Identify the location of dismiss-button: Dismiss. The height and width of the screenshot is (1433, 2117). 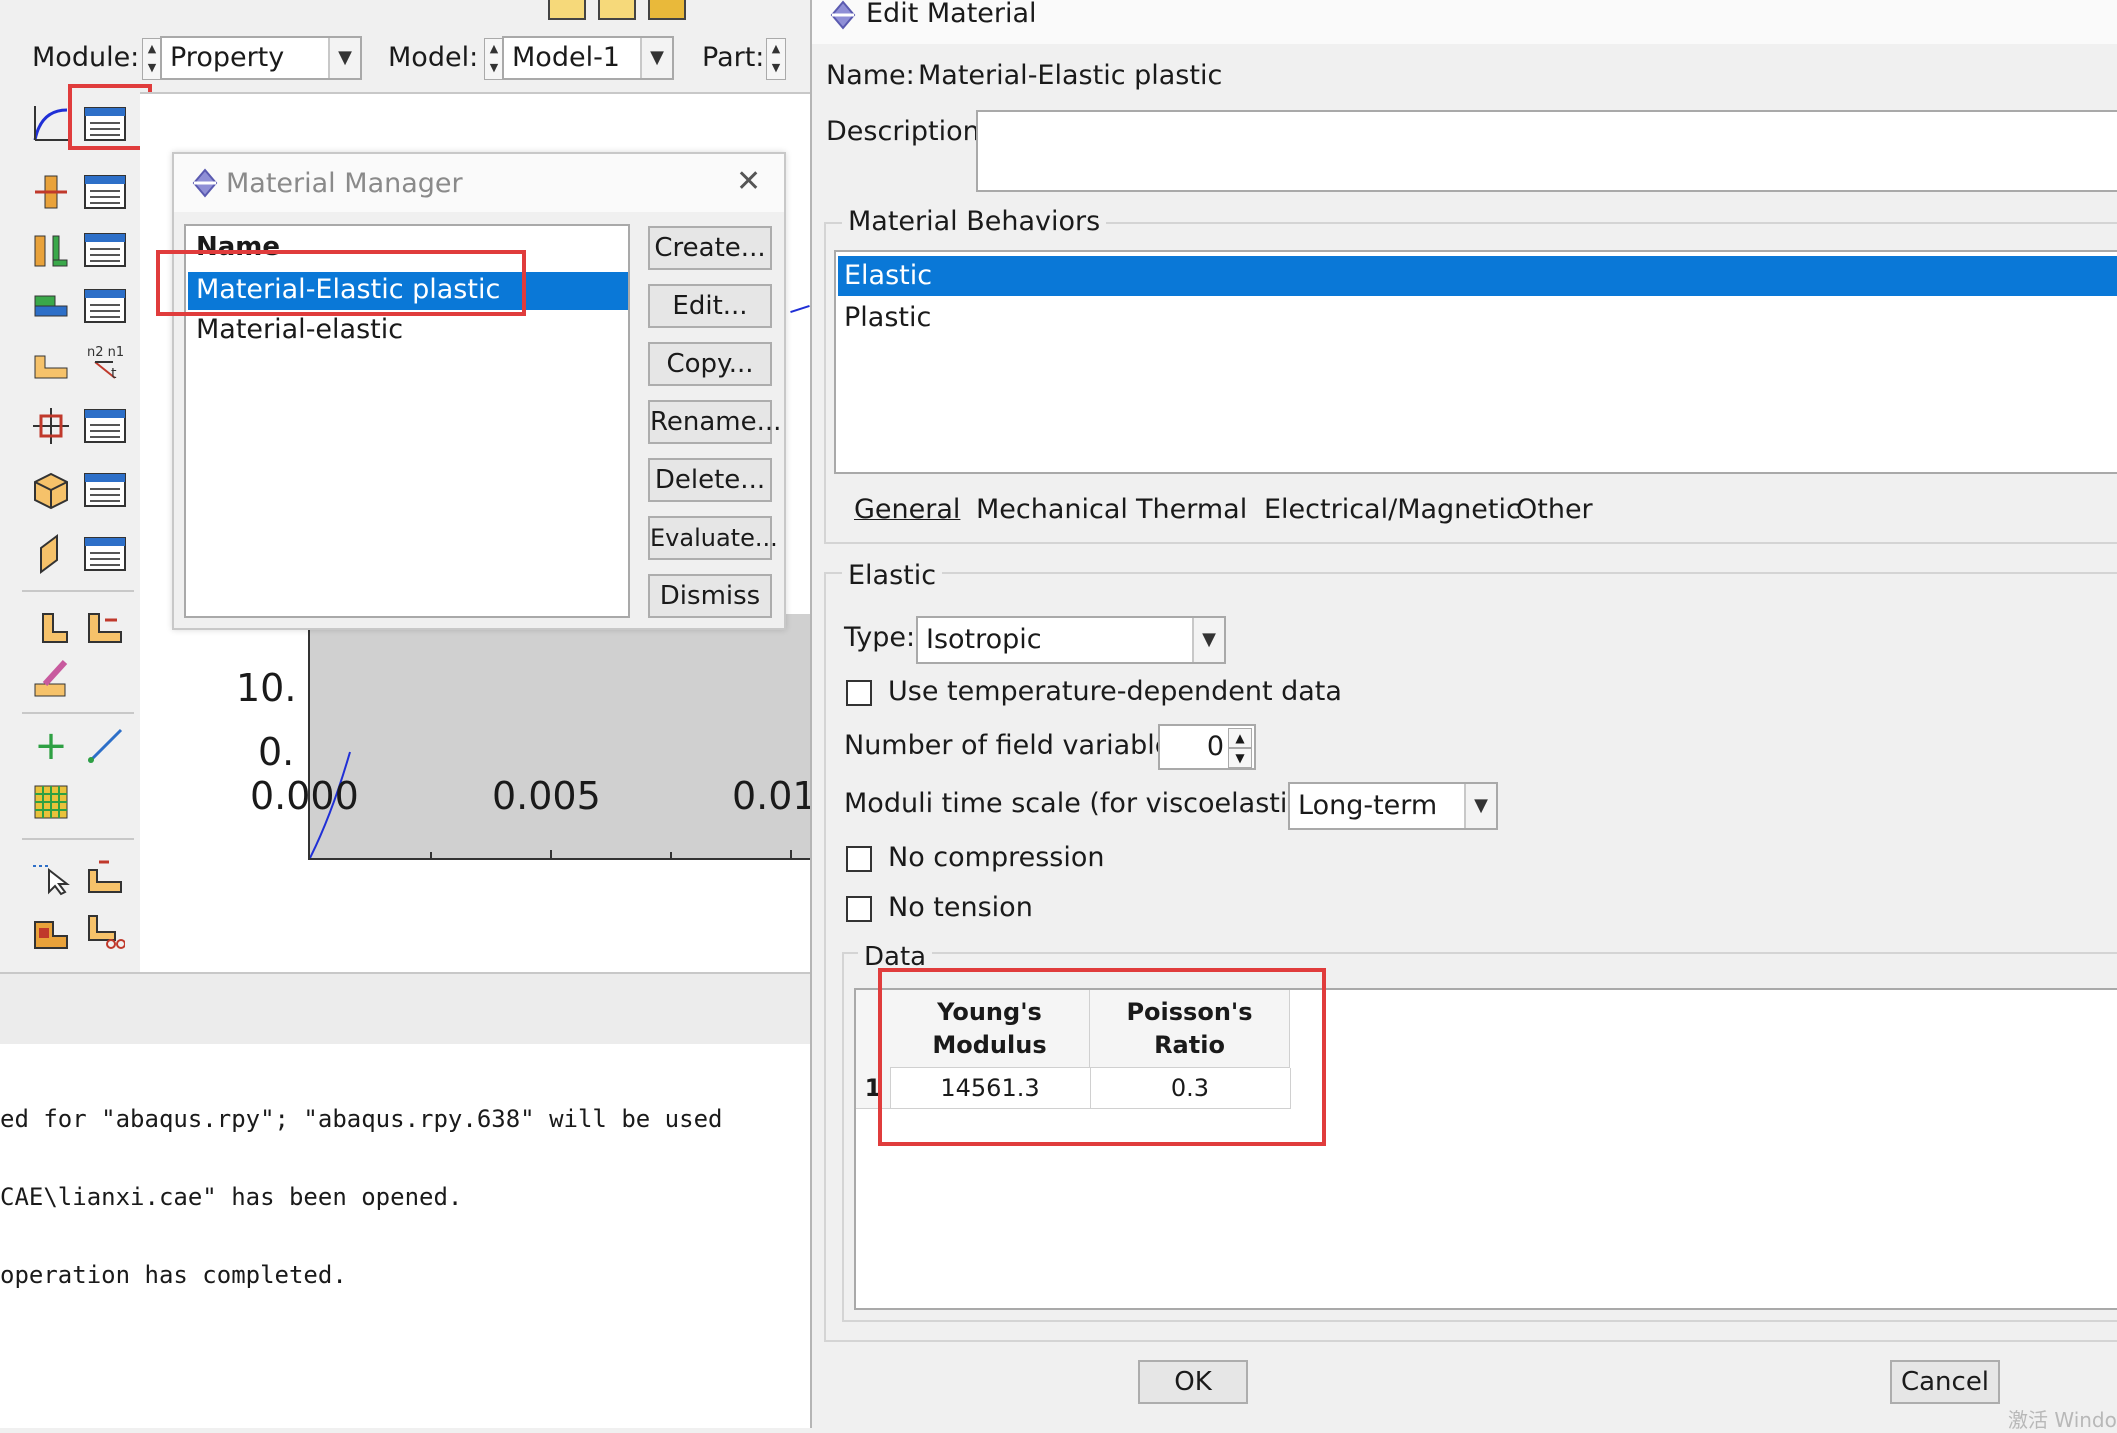
(710, 596).